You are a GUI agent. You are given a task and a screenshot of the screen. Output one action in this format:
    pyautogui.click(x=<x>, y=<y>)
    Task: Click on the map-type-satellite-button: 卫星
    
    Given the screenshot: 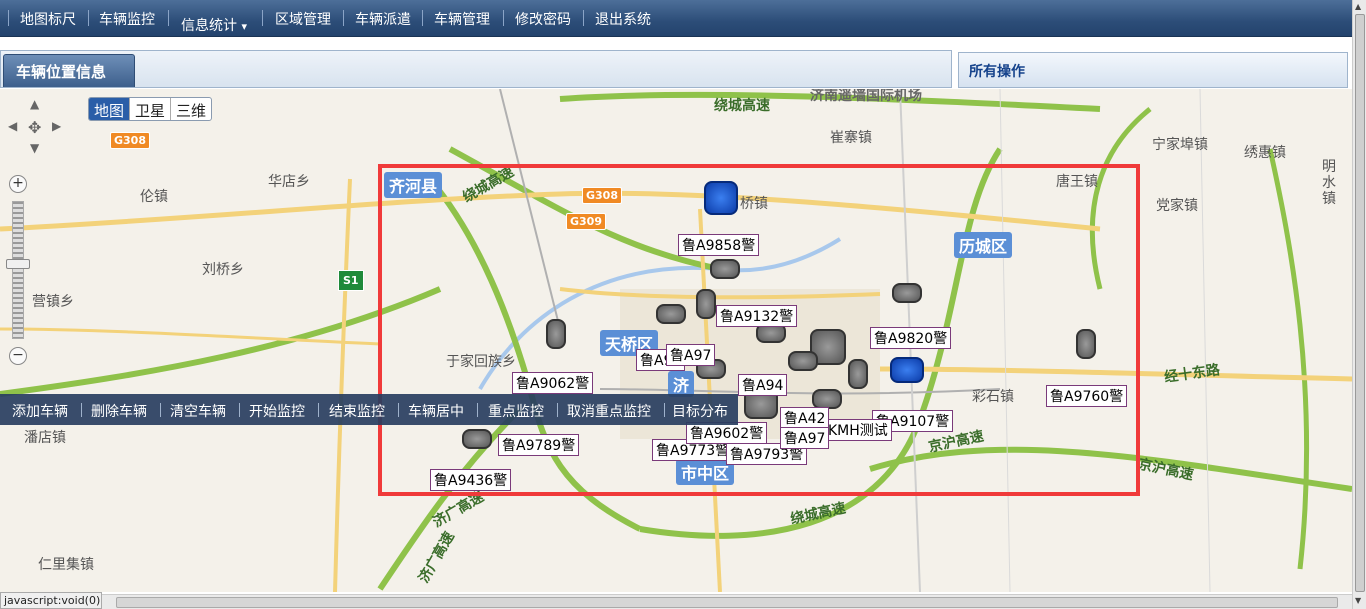 What is the action you would take?
    pyautogui.click(x=149, y=109)
    